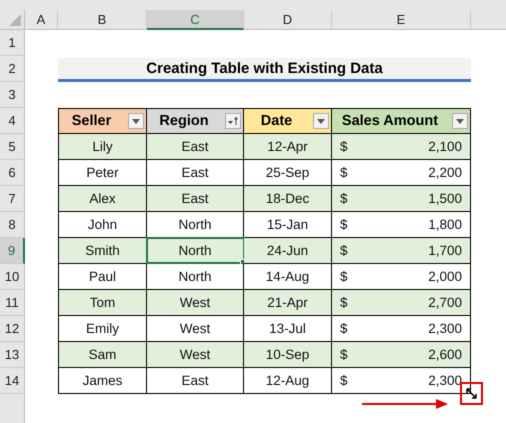  I want to click on header-label: Sales Amount, so click(390, 121).